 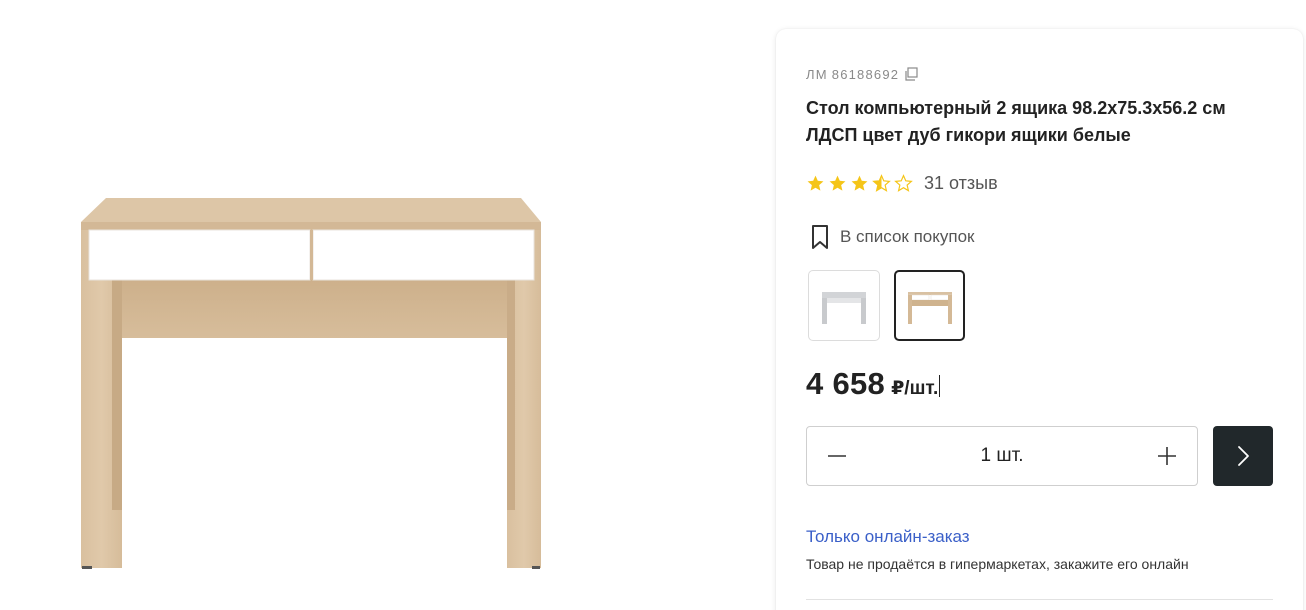 I want to click on divider, so click(x=1039, y=599).